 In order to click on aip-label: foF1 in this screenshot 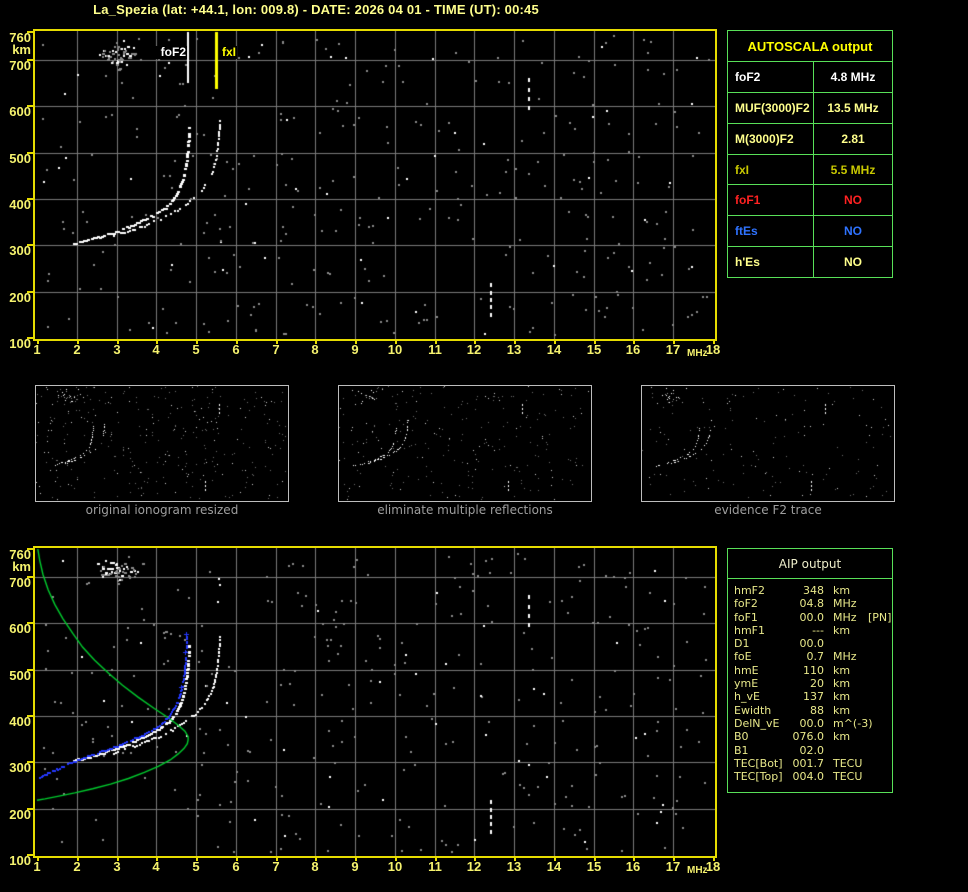, I will do `click(746, 617)`.